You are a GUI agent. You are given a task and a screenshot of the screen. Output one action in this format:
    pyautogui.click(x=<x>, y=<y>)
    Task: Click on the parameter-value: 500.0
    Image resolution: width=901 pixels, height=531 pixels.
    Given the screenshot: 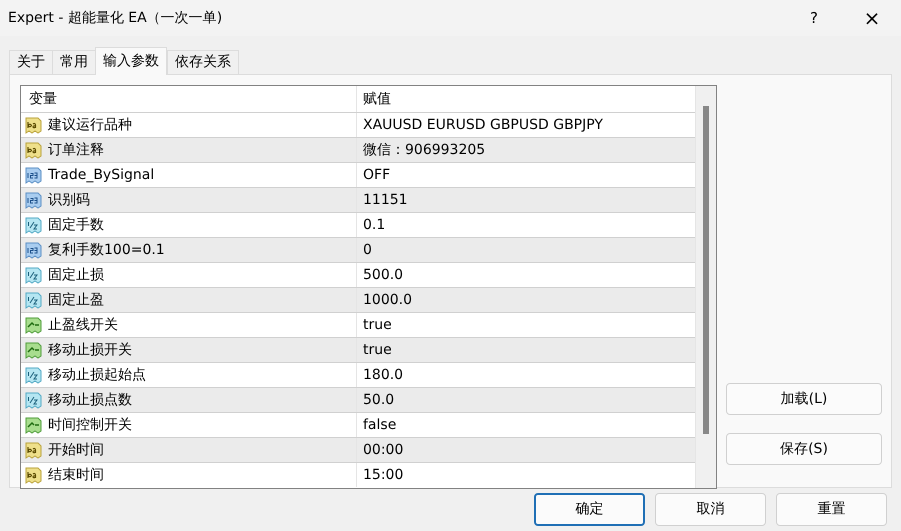 What is the action you would take?
    pyautogui.click(x=380, y=275)
    